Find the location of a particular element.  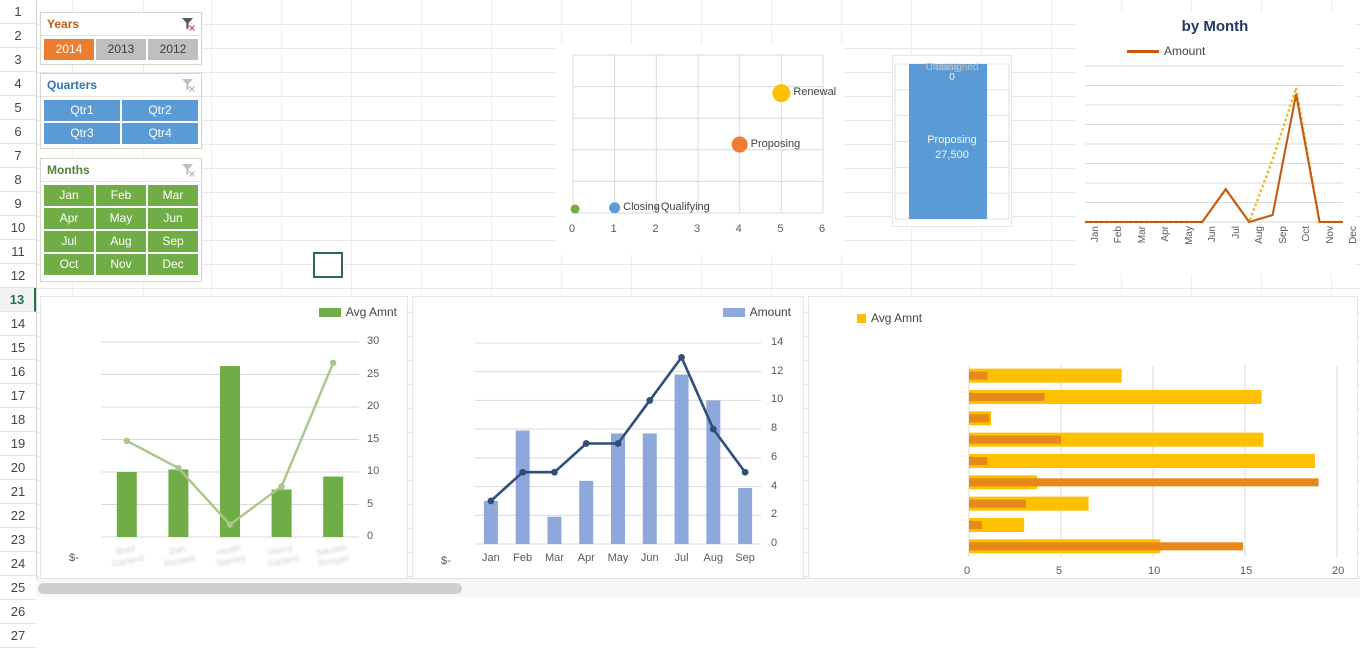

row-header-24: 24 is located at coordinates (18, 564).